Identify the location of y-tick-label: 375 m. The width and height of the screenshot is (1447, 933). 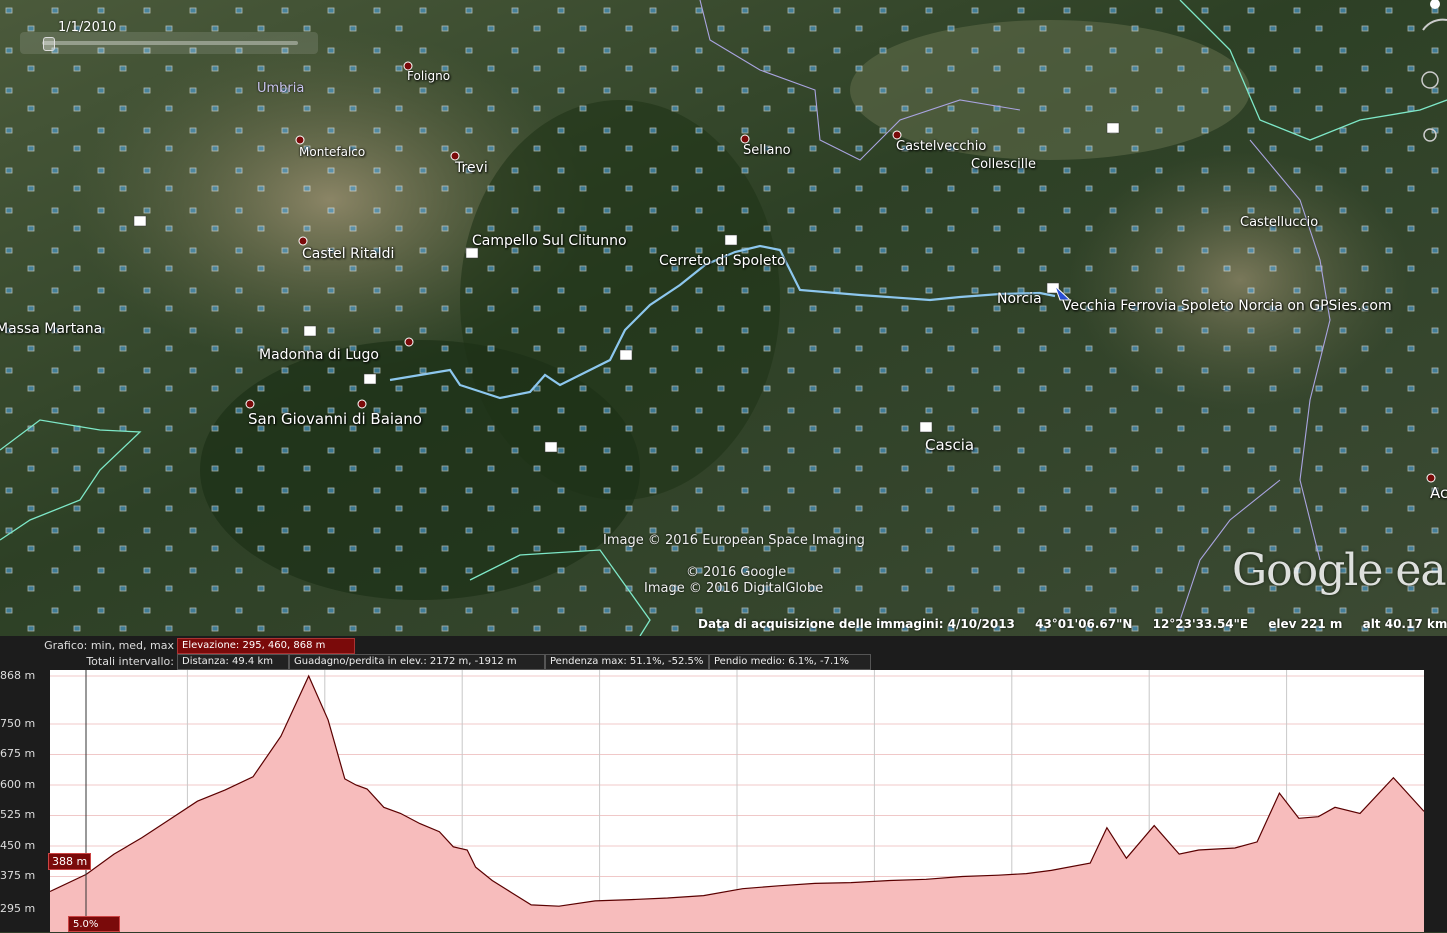
(18, 876).